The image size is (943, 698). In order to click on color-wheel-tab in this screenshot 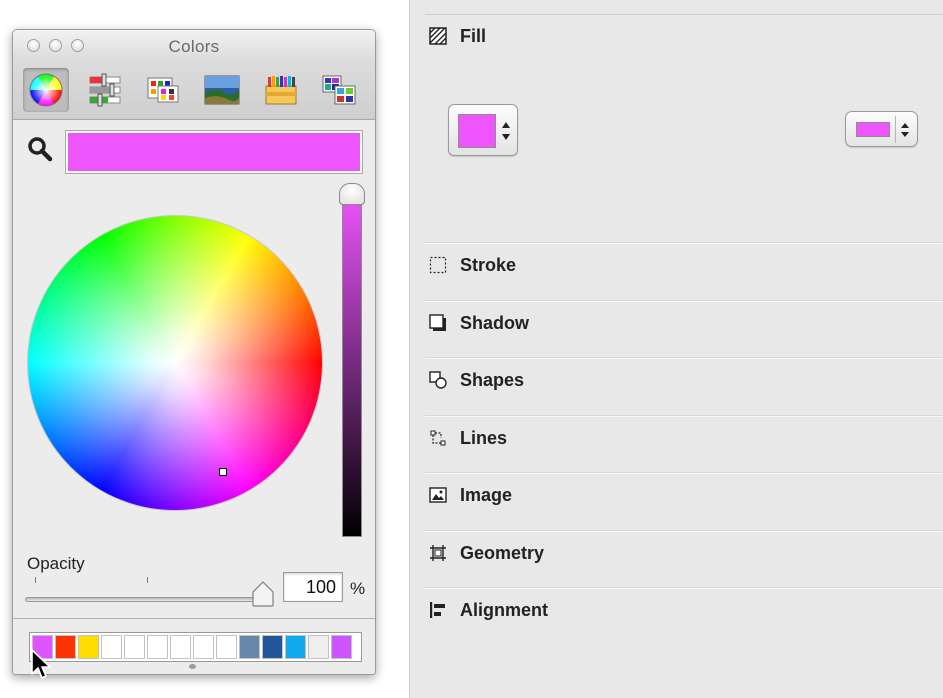, I will do `click(46, 90)`.